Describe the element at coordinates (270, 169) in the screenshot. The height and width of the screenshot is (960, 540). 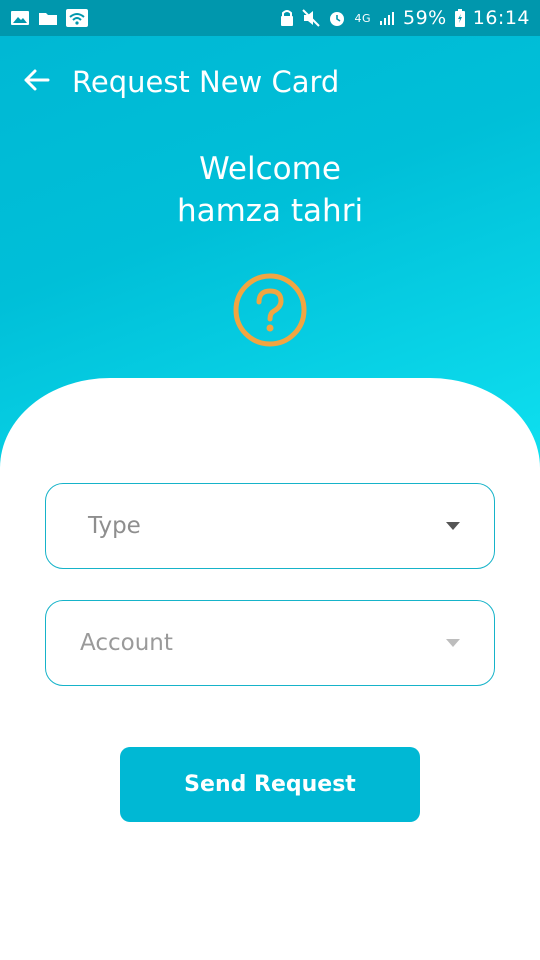
I see `welcome-greeting: Welcome` at that location.